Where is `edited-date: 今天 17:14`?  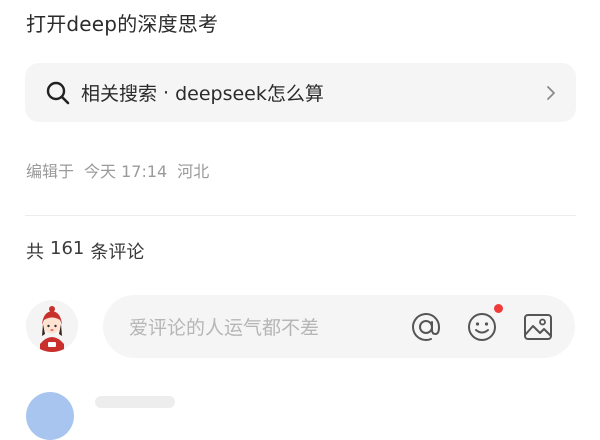
edited-date: 今天 17:14 is located at coordinates (126, 171).